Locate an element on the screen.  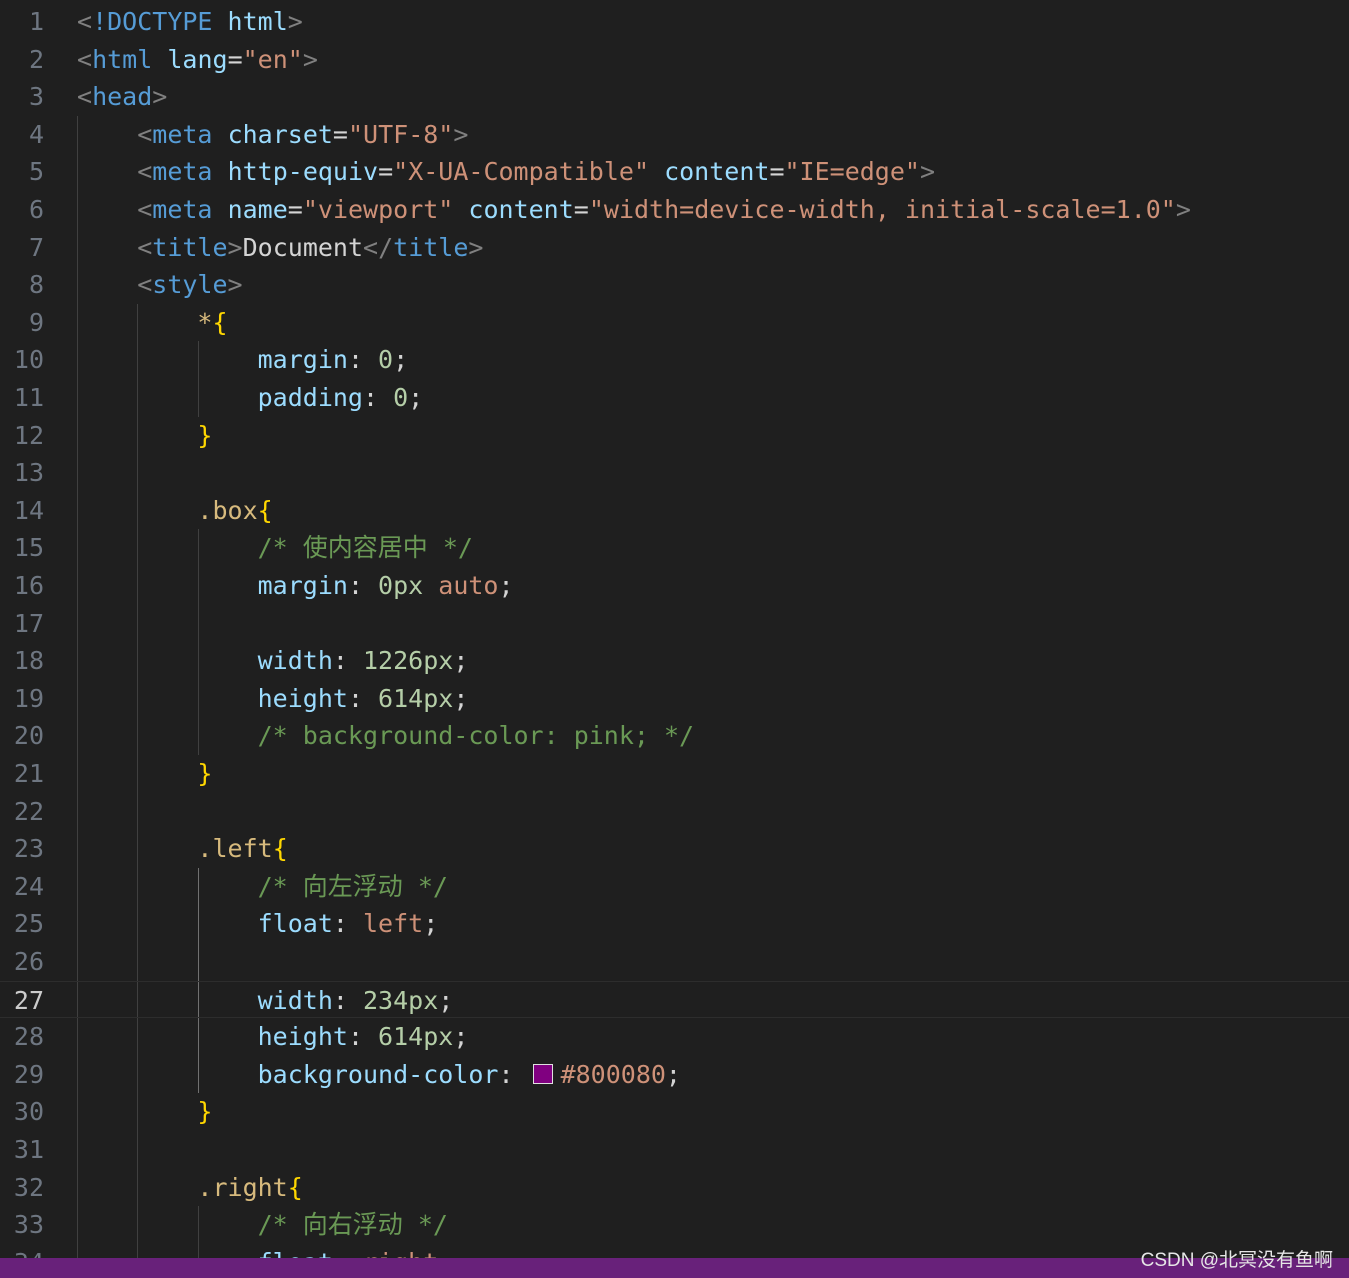
code-token: "width=device-width, initial-scale=1.0" is located at coordinates (882, 209).